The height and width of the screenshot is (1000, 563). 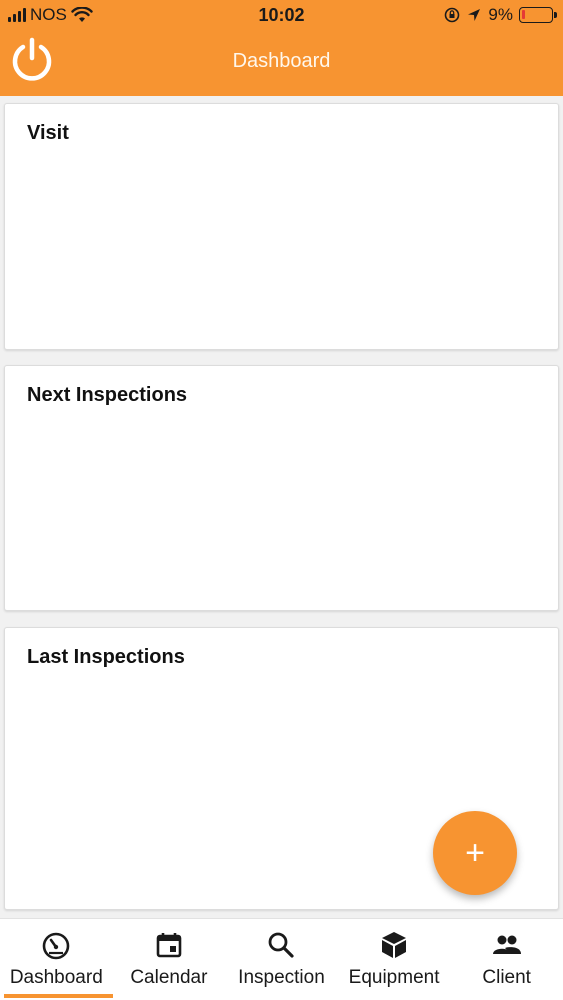 I want to click on nav-item-dashboard: Dashboard, so click(x=56, y=959).